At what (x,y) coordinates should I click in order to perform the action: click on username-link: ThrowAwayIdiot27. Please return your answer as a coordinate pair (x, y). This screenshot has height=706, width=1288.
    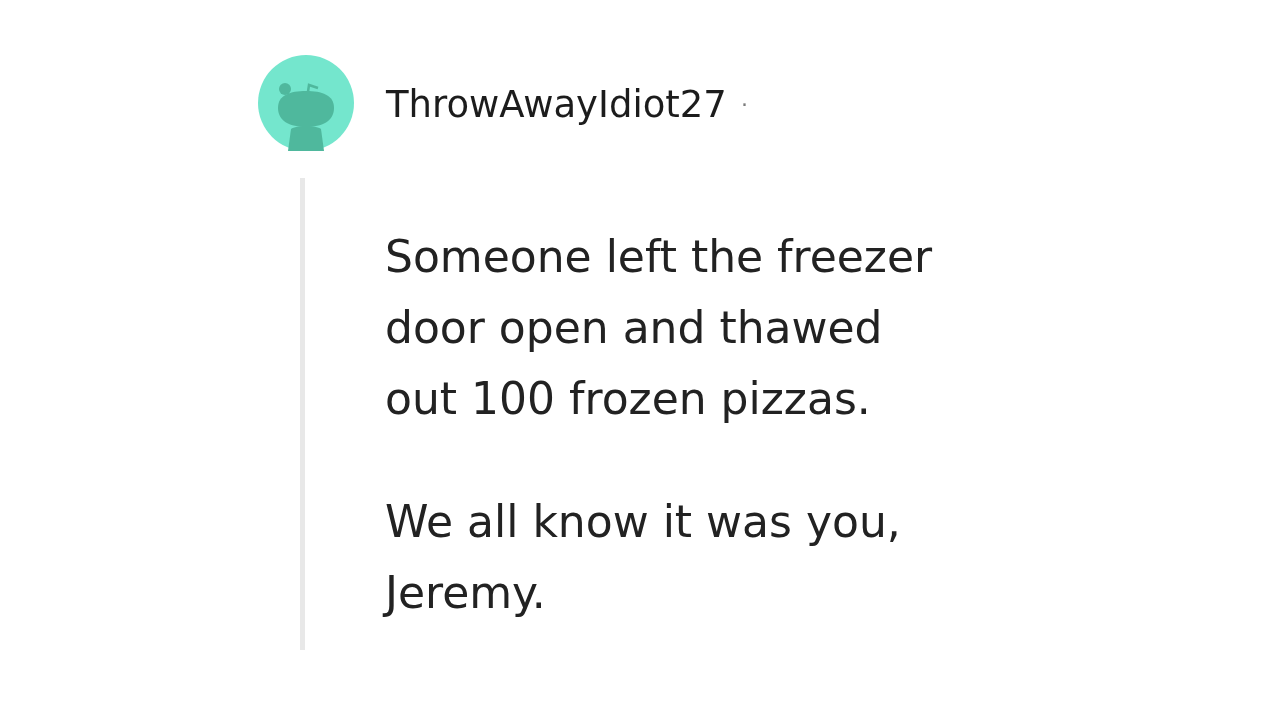
    Looking at the image, I should click on (556, 105).